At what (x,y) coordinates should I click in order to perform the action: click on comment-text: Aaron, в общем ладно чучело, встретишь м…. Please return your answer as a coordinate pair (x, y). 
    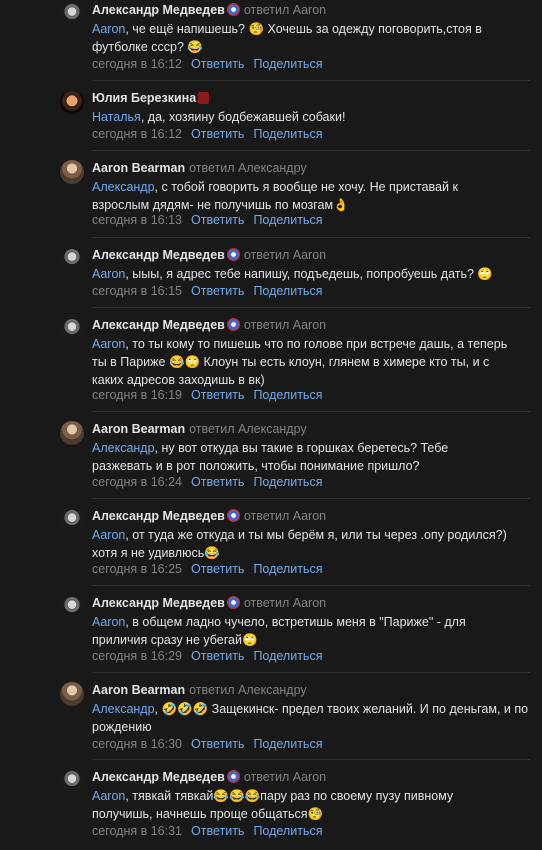
    Looking at the image, I should click on (302, 631).